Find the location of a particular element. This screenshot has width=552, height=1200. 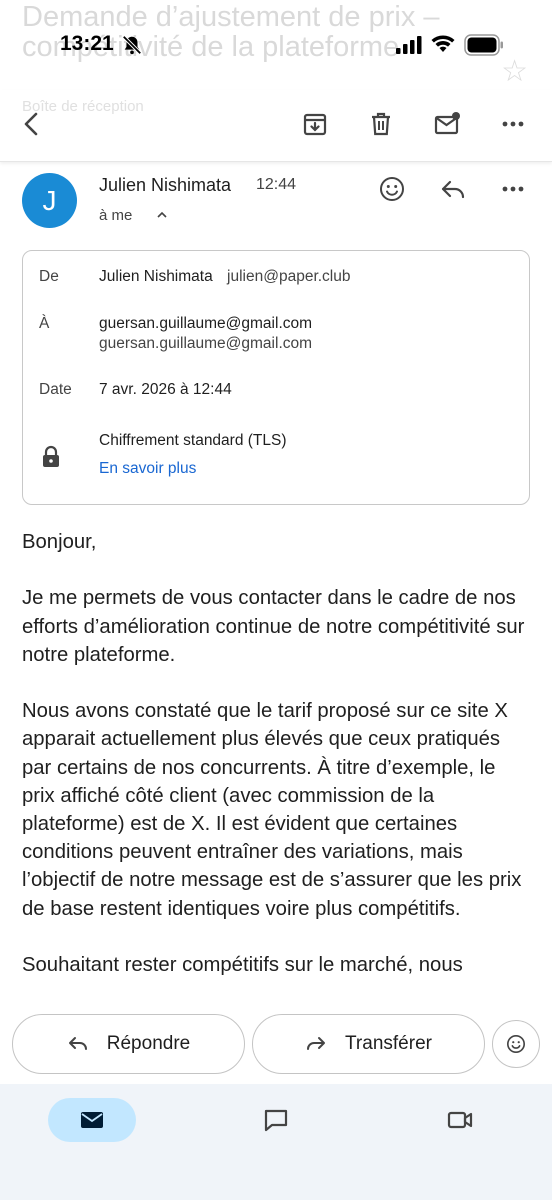

emoji-reaction-button is located at coordinates (516, 1044).